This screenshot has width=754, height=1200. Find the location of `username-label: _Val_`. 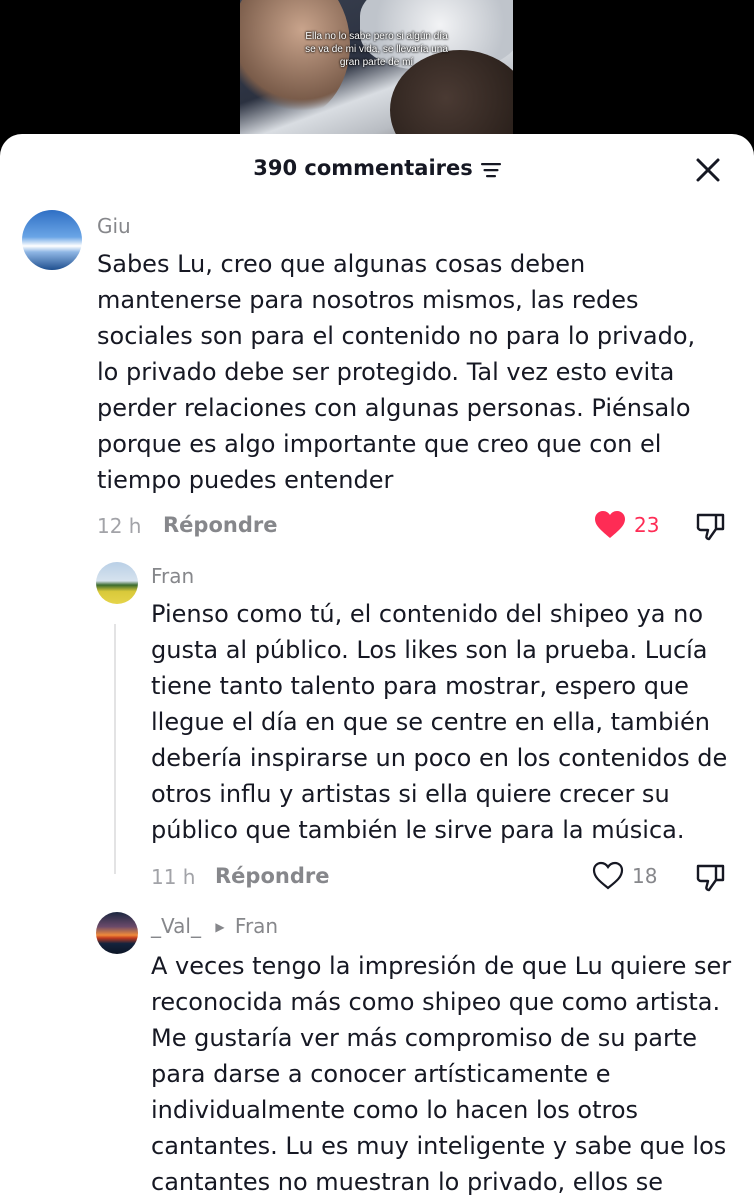

username-label: _Val_ is located at coordinates (176, 926).